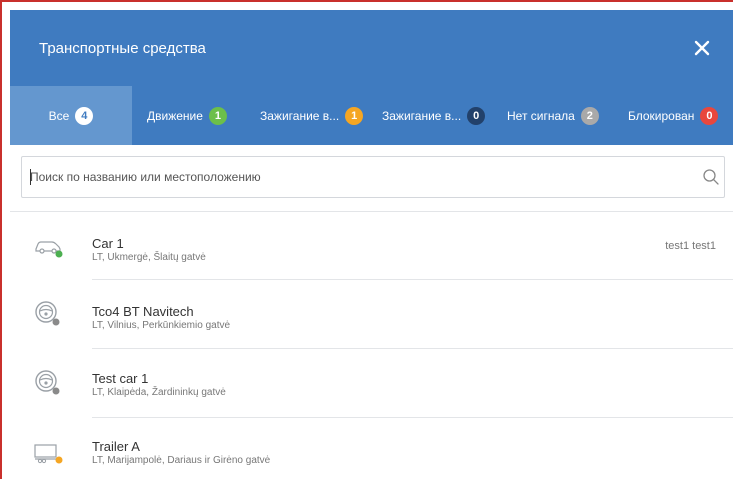  I want to click on close-button, so click(702, 48).